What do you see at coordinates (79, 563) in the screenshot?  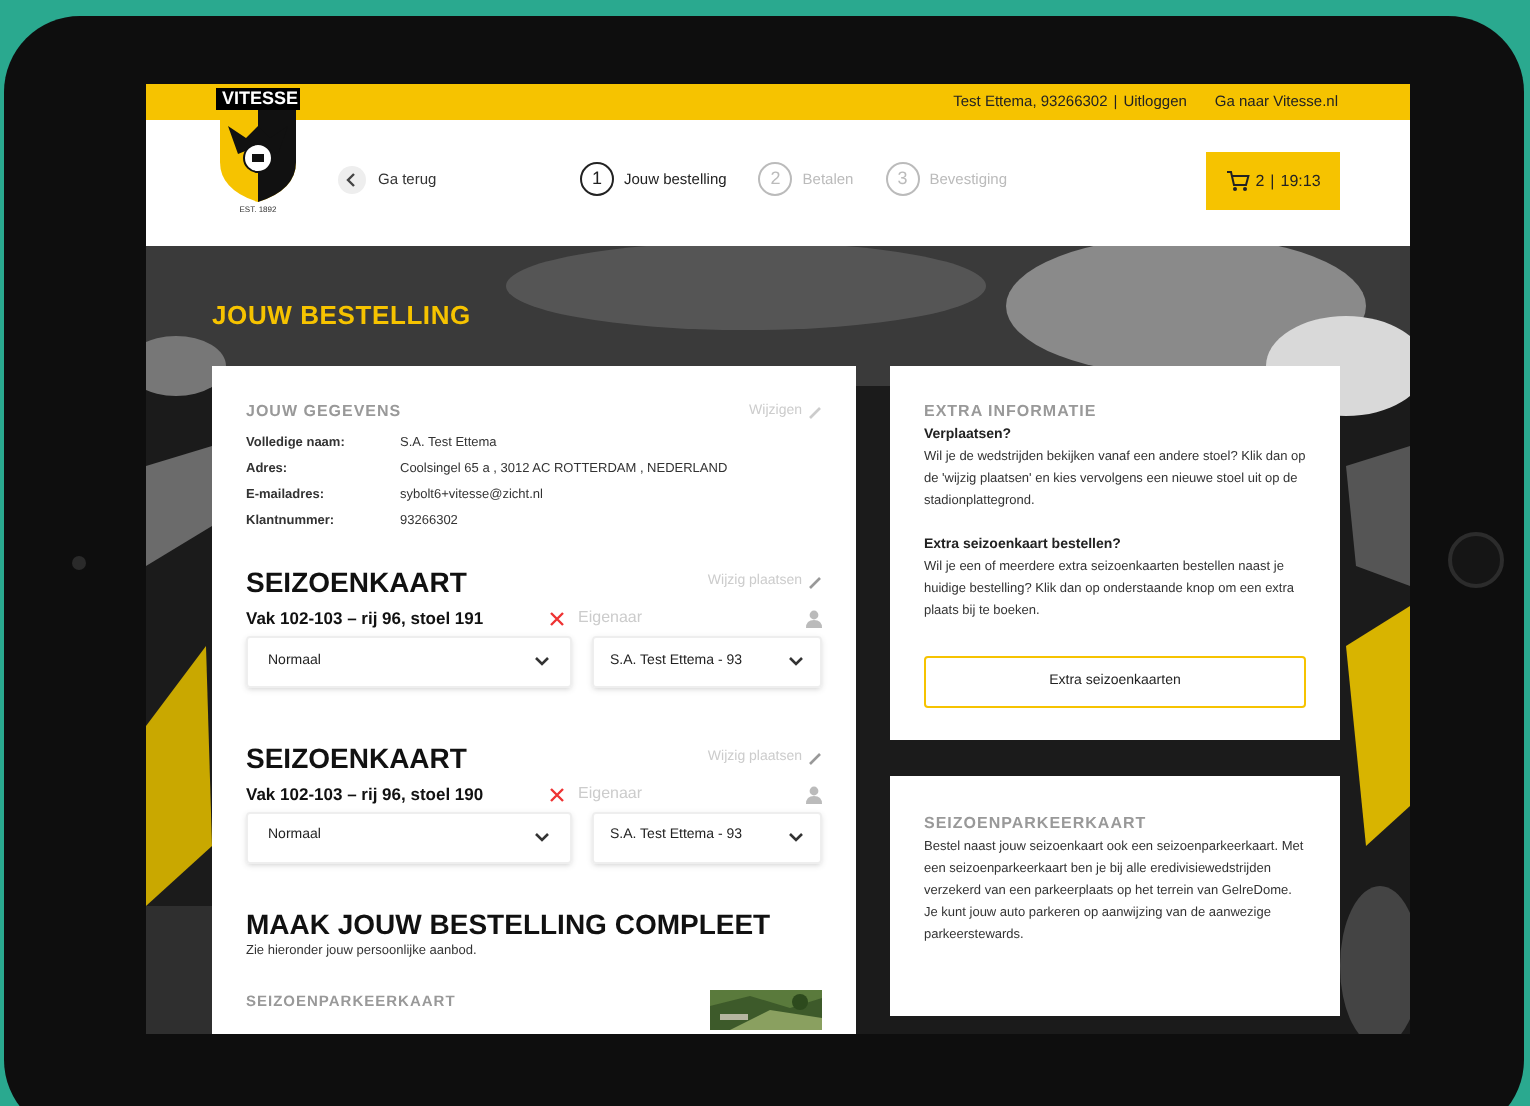 I see `camera-icon` at bounding box center [79, 563].